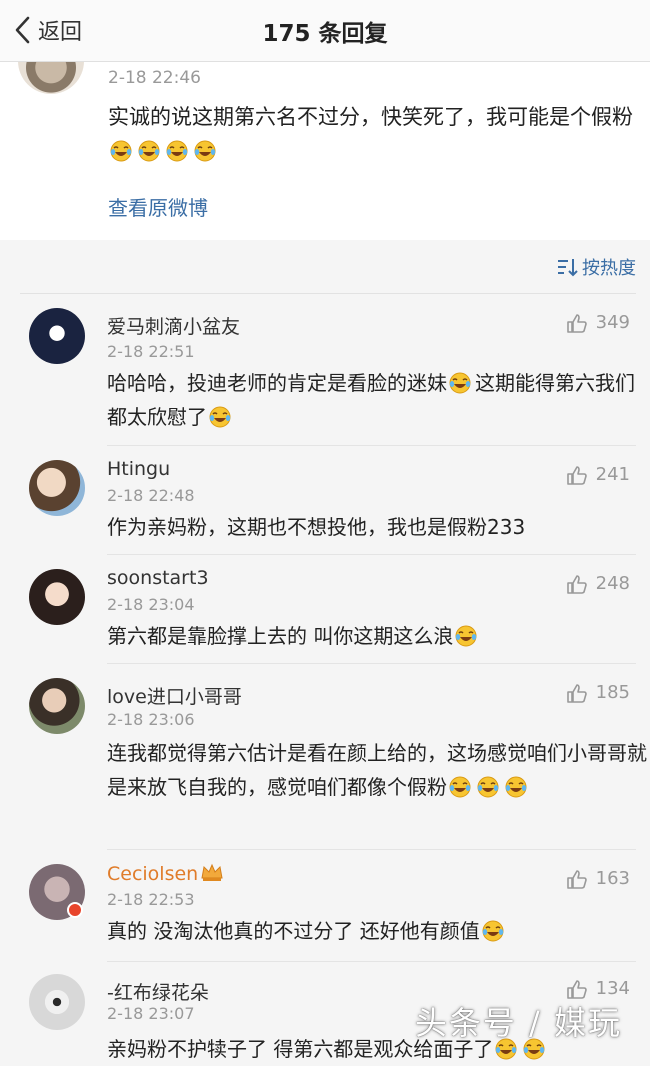 This screenshot has height=1066, width=650. What do you see at coordinates (280, 636) in the screenshot?
I see `comment-text-body: 第六都是靠脸撑上去的 叫你这期这么浪` at bounding box center [280, 636].